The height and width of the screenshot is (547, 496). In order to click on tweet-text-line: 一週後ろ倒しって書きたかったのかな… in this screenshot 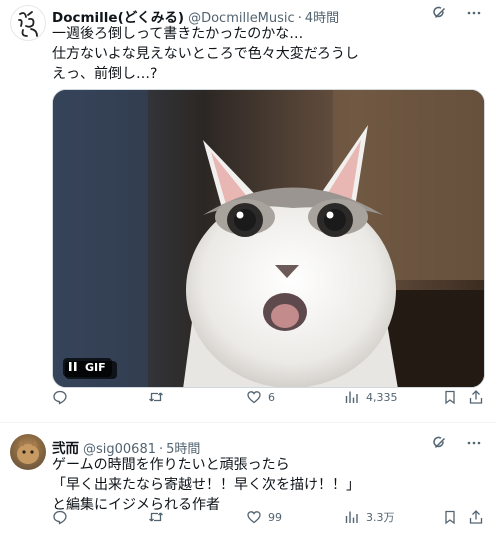, I will do `click(178, 34)`.